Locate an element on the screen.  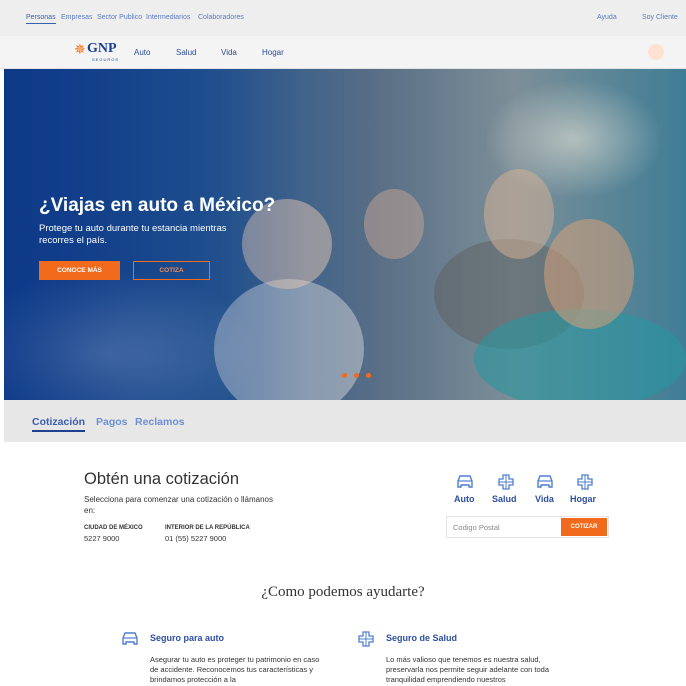
product-auto-label: Auto is located at coordinates (464, 499).